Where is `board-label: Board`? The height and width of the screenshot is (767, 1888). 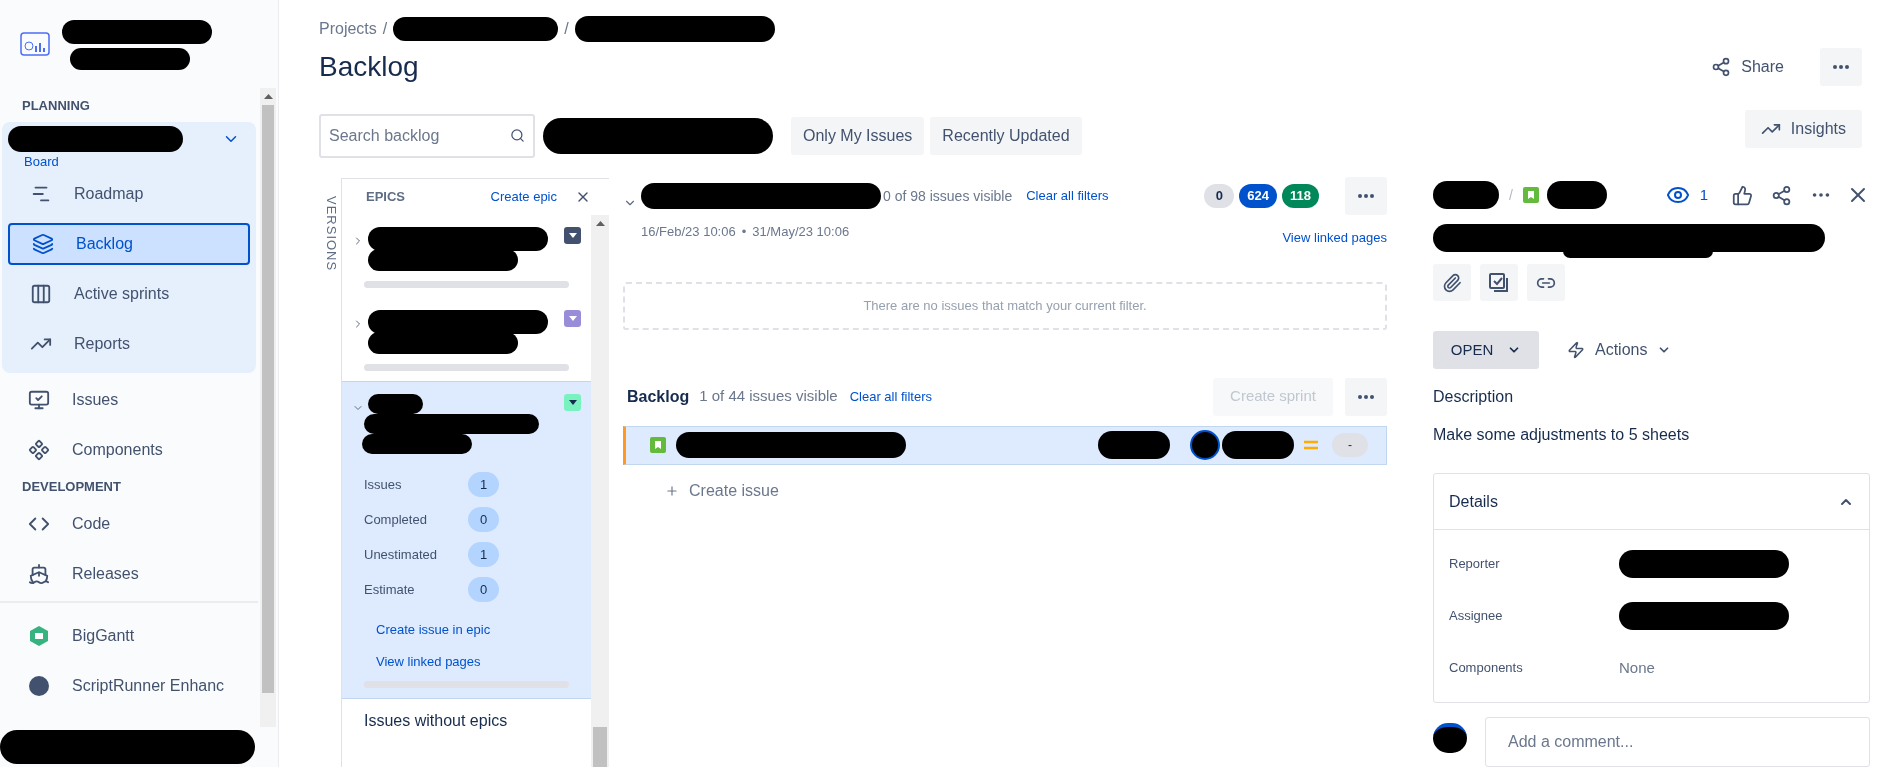 board-label: Board is located at coordinates (41, 161).